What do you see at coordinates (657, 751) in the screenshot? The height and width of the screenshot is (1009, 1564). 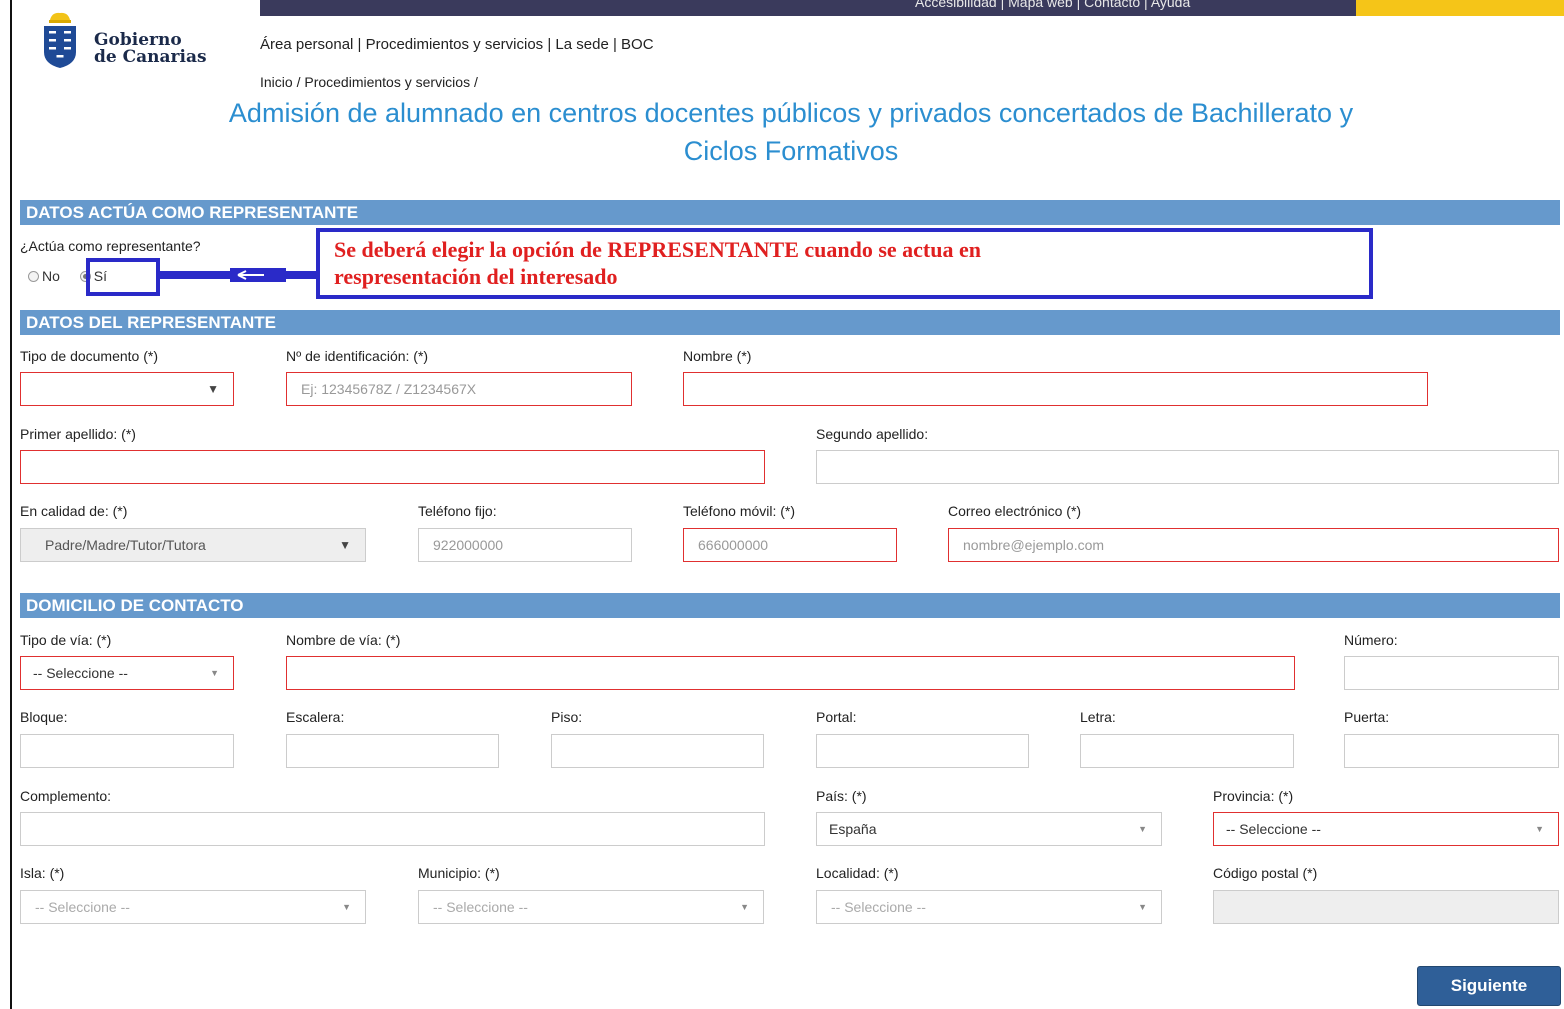 I see `piso-input` at bounding box center [657, 751].